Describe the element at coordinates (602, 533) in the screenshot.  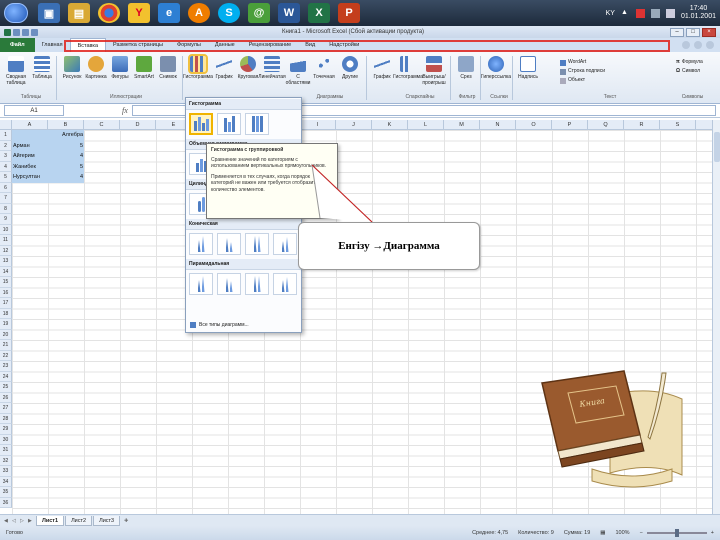
I see `normal-view-icon: ▦` at that location.